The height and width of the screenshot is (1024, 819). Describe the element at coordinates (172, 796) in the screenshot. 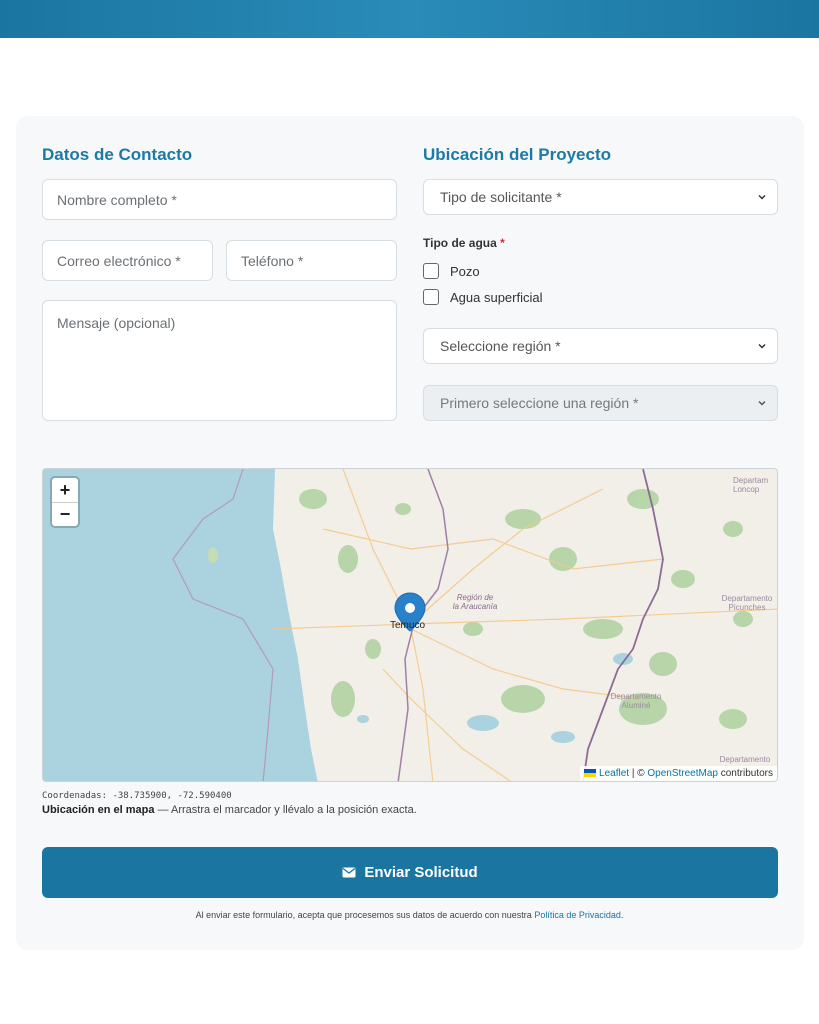

I see `coordinates-value: -38.735900, -72.590400` at that location.